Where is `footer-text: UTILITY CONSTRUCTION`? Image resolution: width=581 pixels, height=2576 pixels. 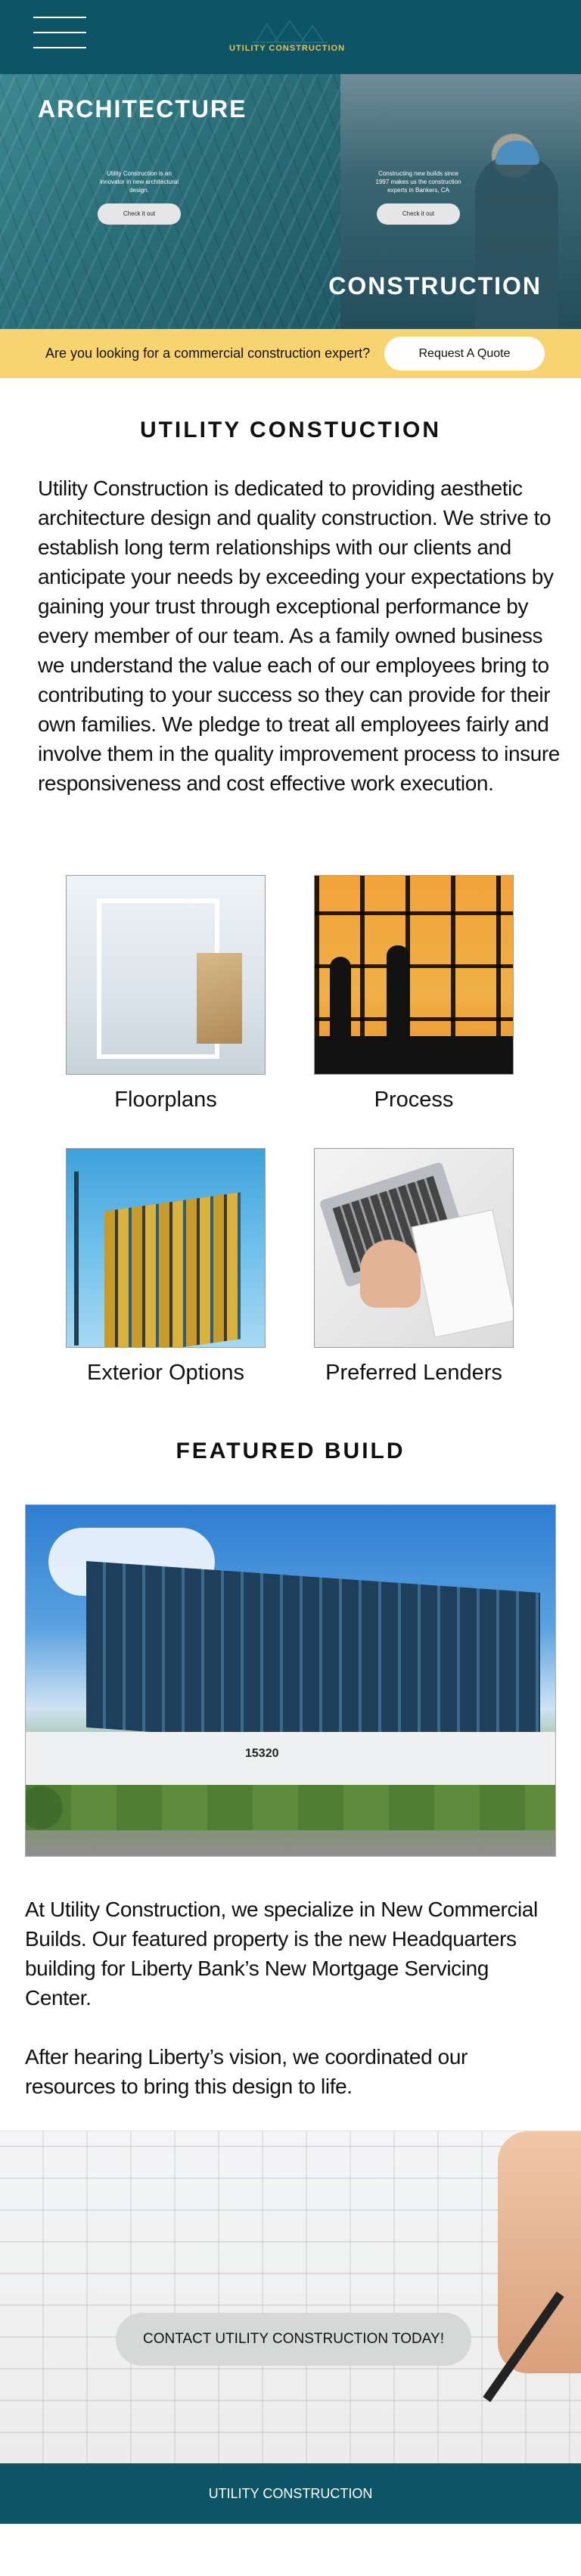
footer-text: UTILITY CONSTRUCTION is located at coordinates (291, 2493).